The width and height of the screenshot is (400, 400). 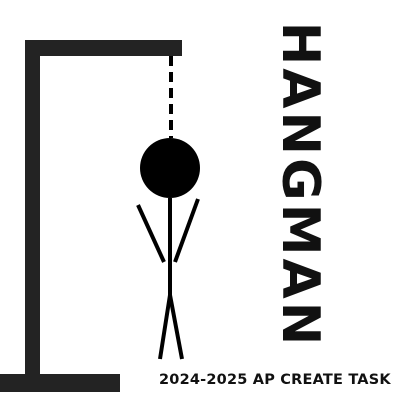 I want to click on figure-left-arm, so click(x=151, y=233).